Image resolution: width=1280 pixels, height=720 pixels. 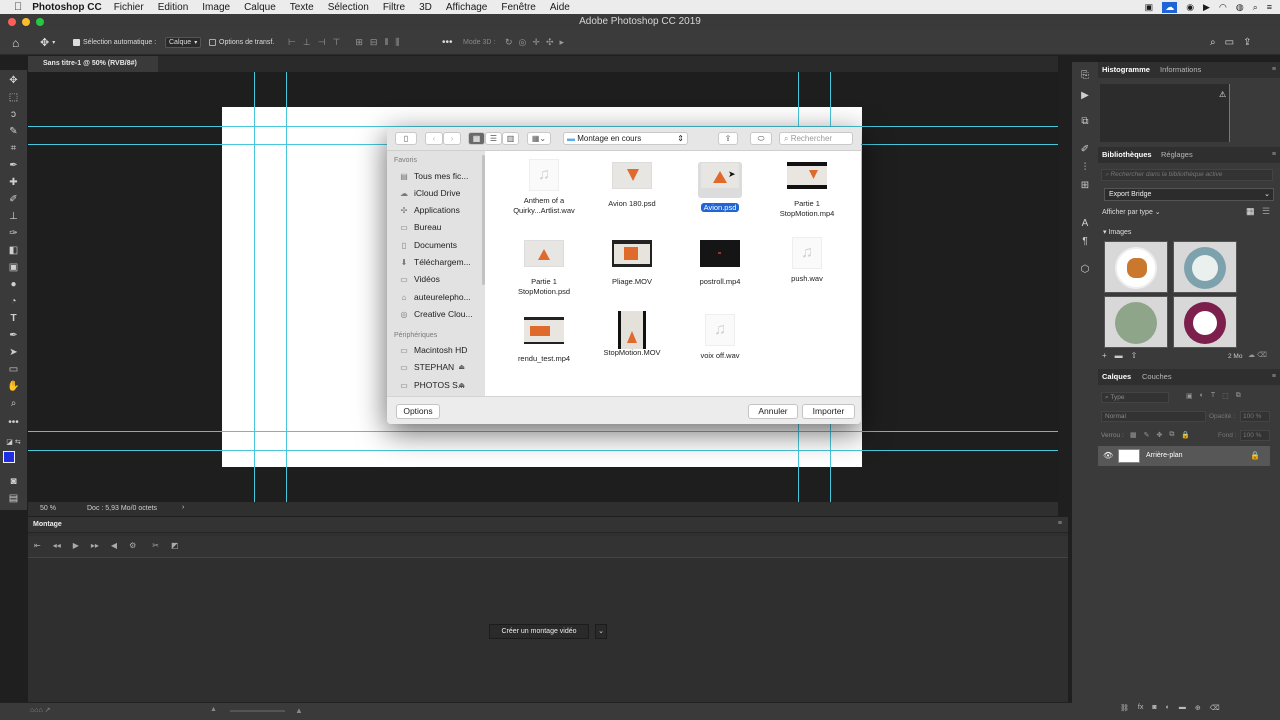 I want to click on tab-channels: Couches, so click(x=1157, y=377).